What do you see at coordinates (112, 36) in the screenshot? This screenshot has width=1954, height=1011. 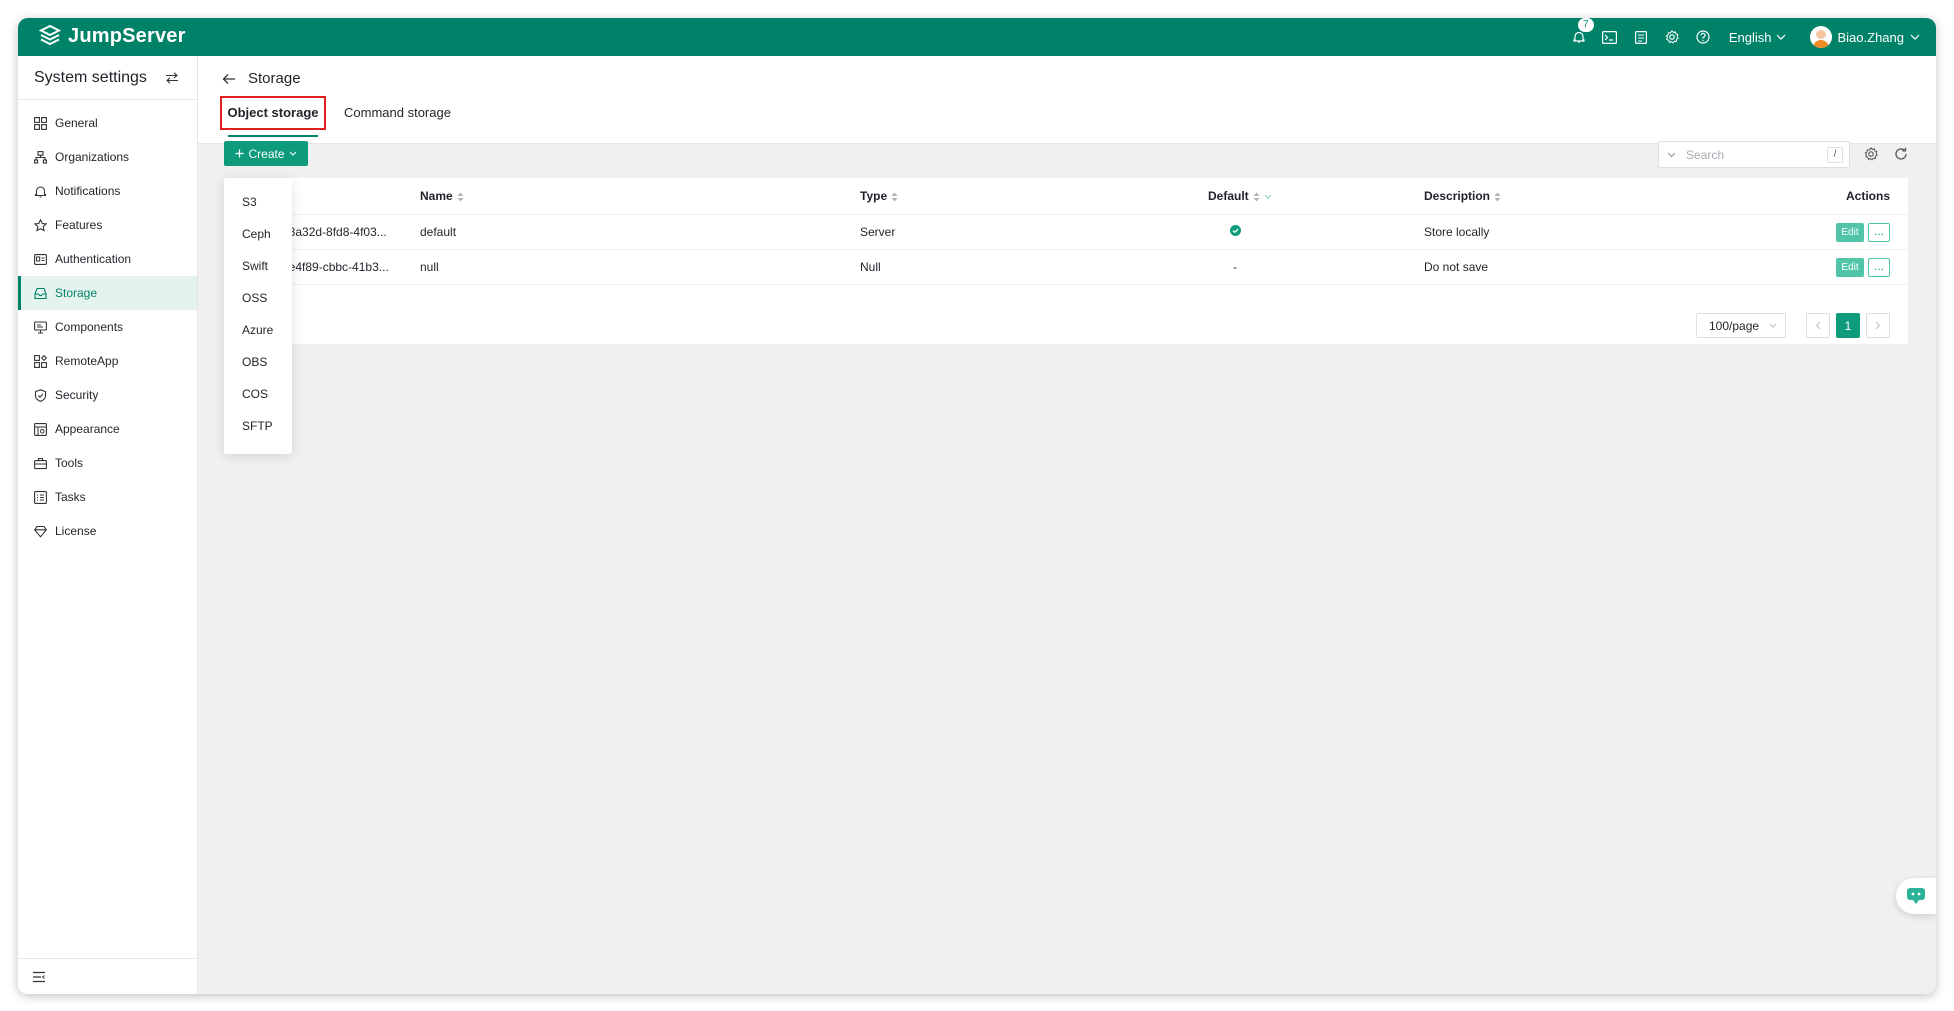 I see `brand-logo: JumpServer` at bounding box center [112, 36].